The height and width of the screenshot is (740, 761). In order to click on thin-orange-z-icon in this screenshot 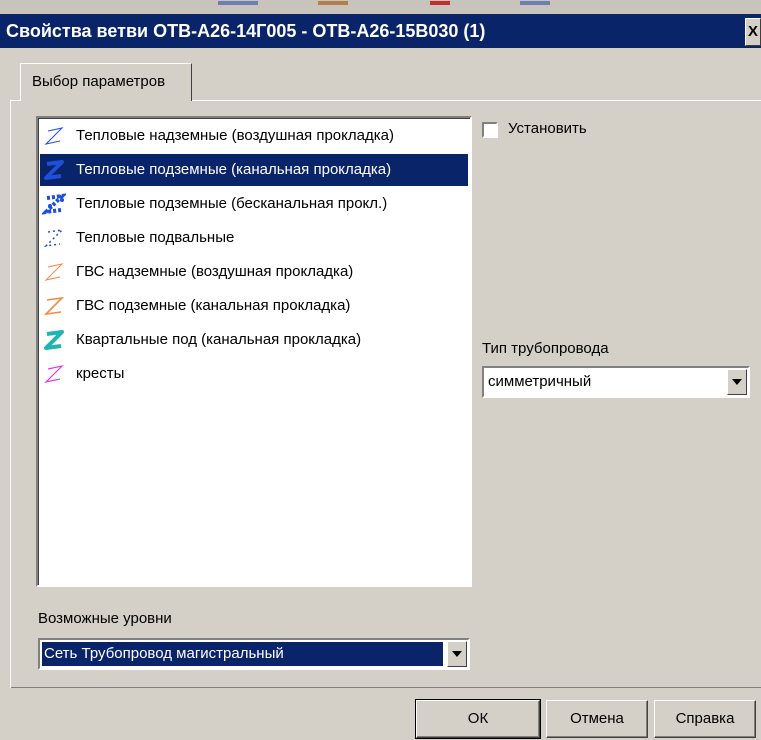, I will do `click(54, 272)`.